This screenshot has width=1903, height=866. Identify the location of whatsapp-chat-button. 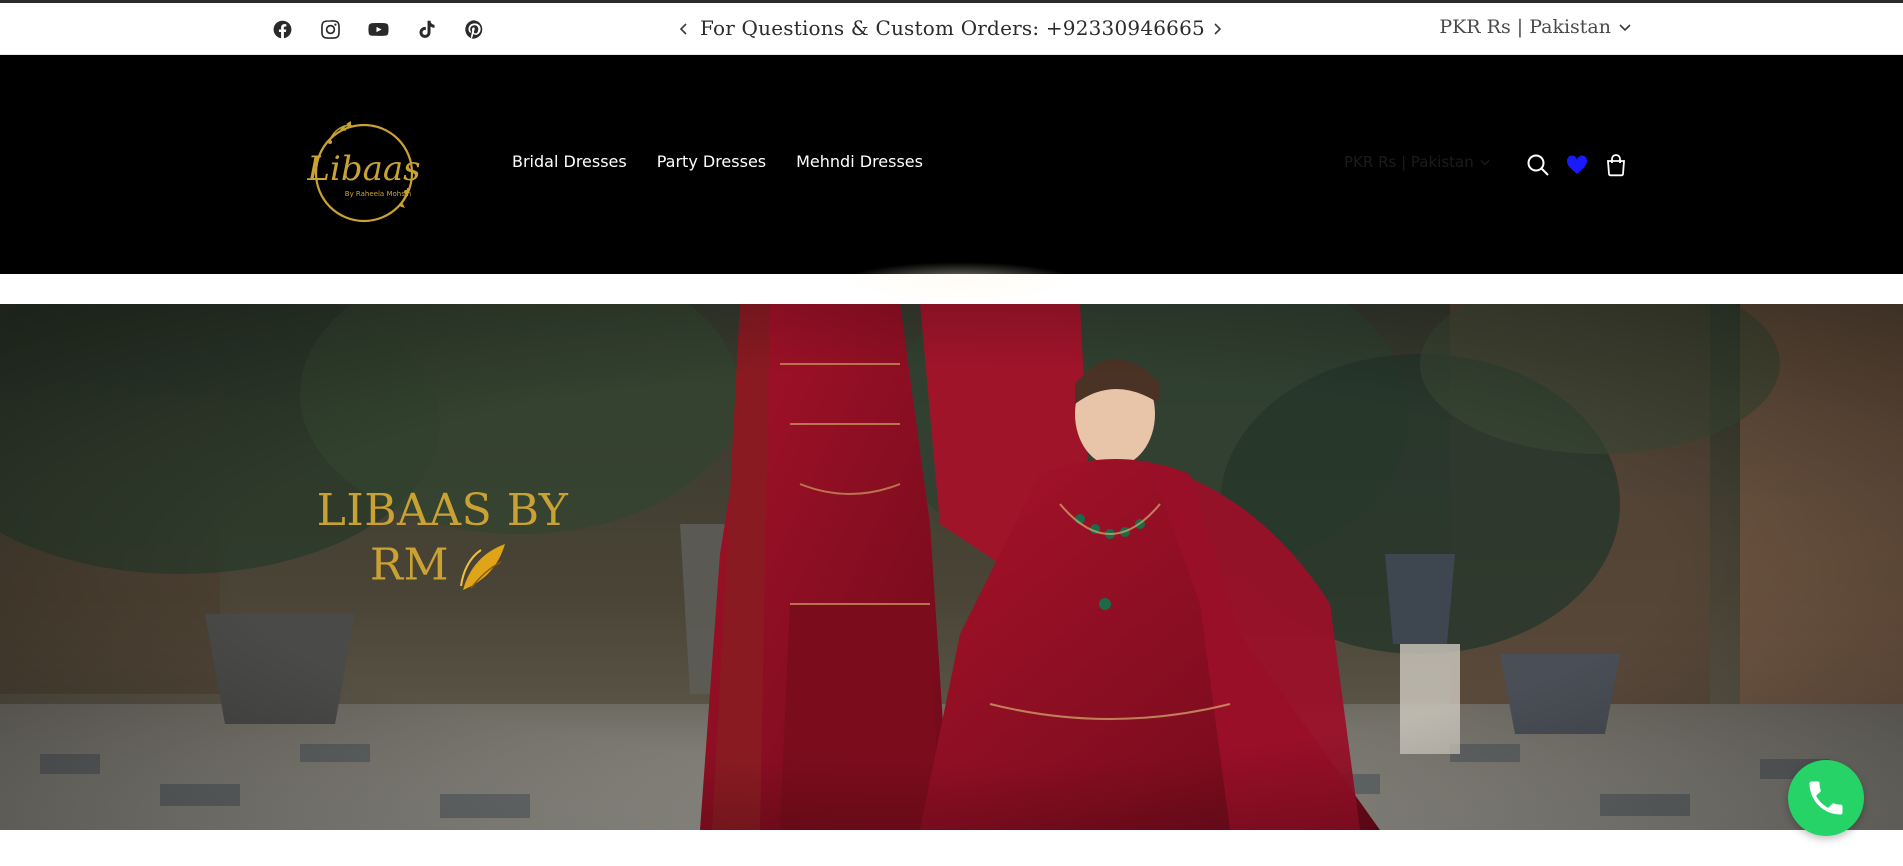
(1826, 798).